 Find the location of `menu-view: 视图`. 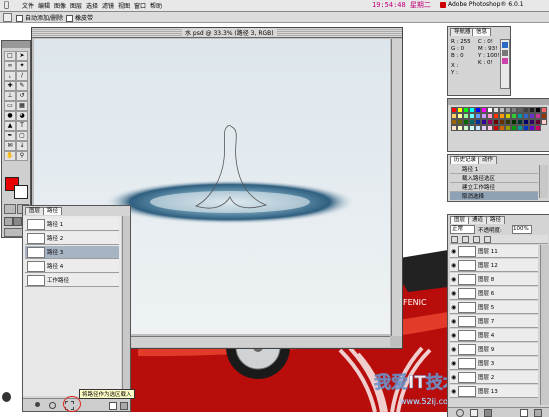

menu-view: 视图 is located at coordinates (124, 5).